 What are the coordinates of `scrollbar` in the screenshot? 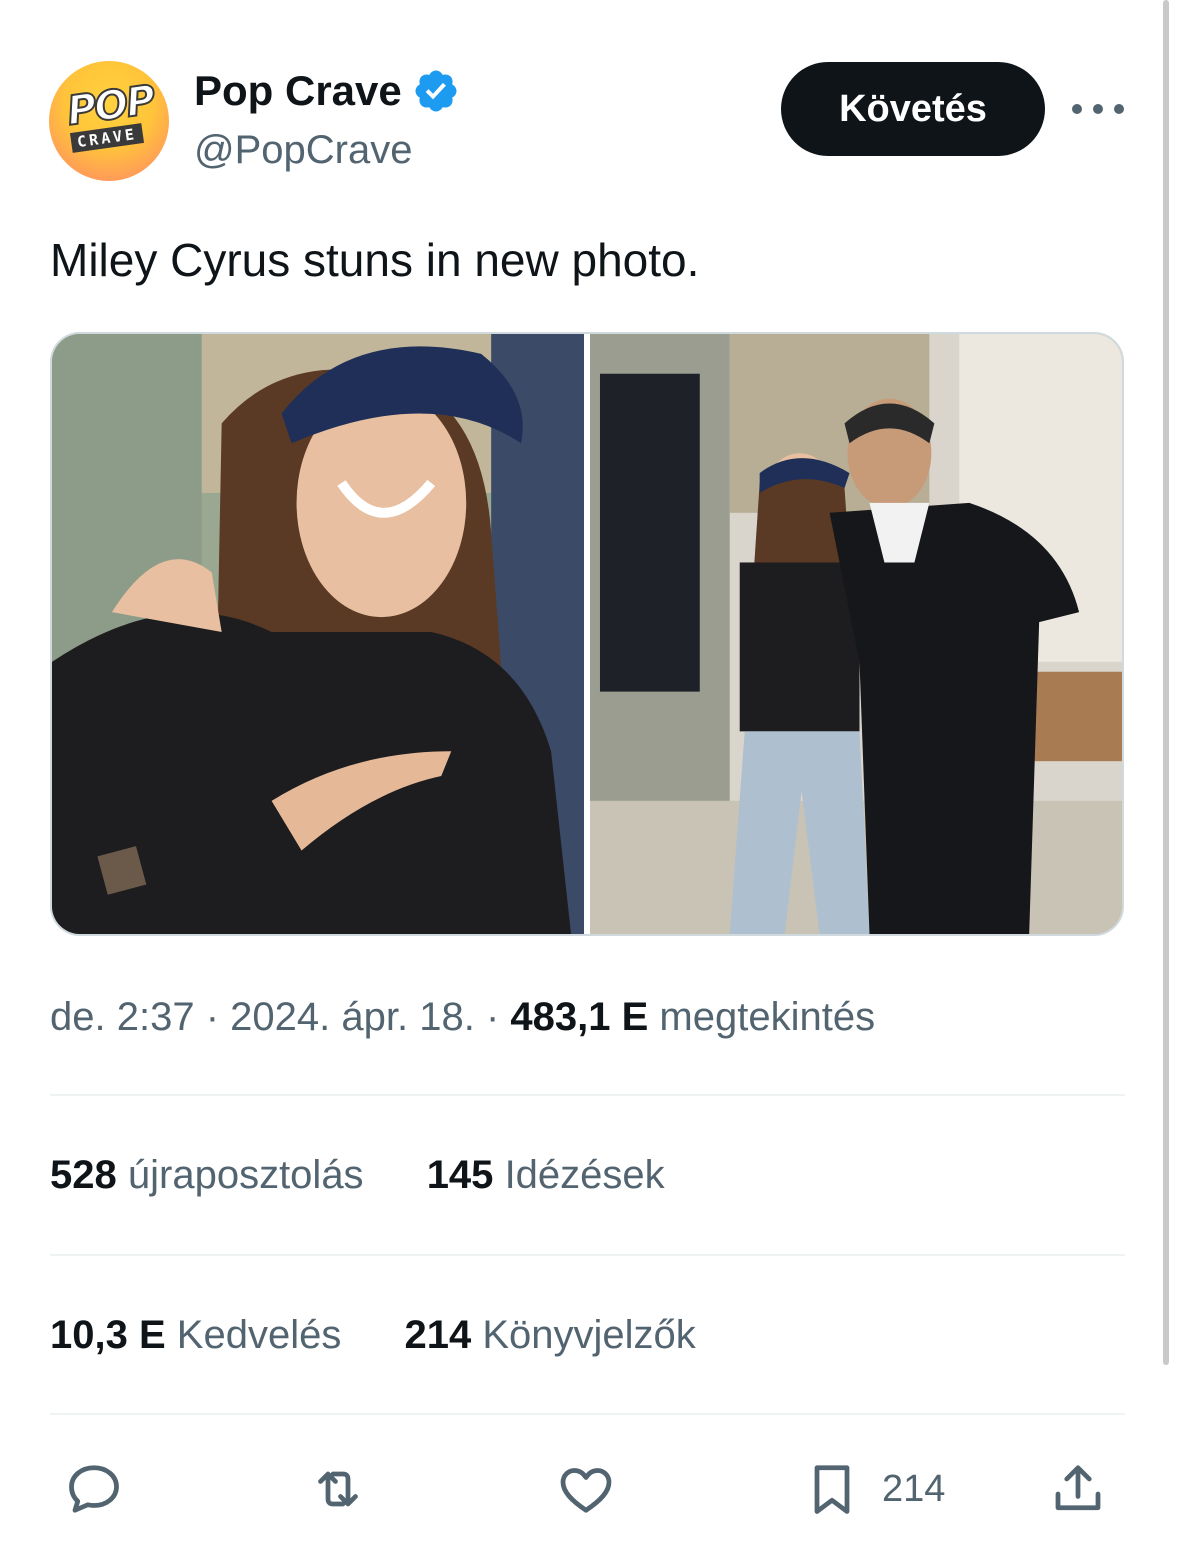 It's located at (1166, 682).